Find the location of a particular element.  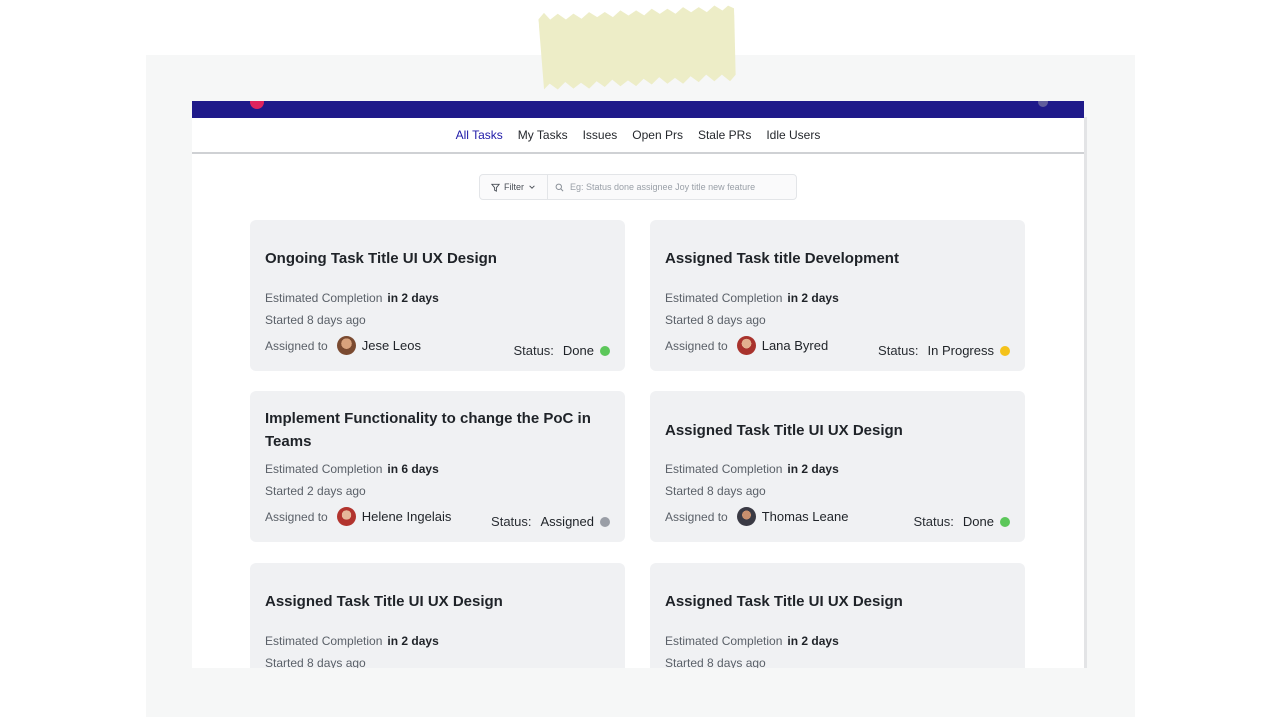

assignee: Assigned to Thomas Leane is located at coordinates (756, 516).